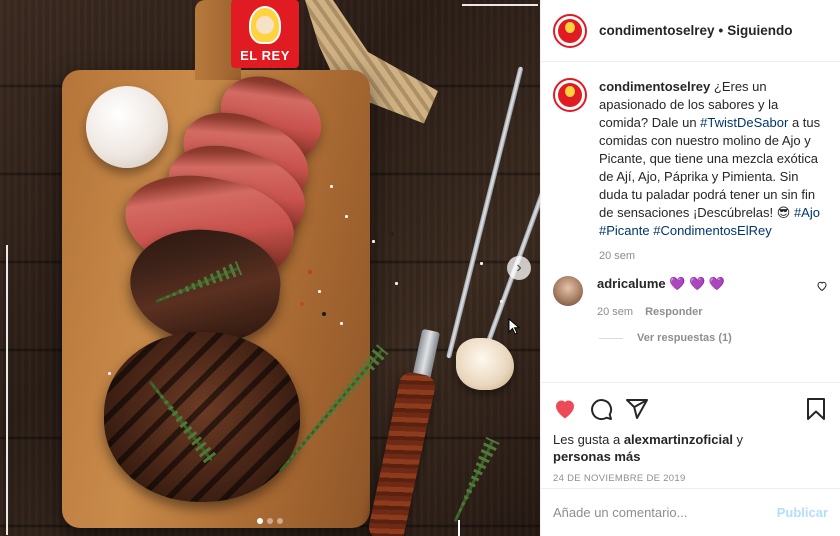 The width and height of the screenshot is (840, 536). What do you see at coordinates (631, 283) in the screenshot?
I see `comment-username: adricalume` at bounding box center [631, 283].